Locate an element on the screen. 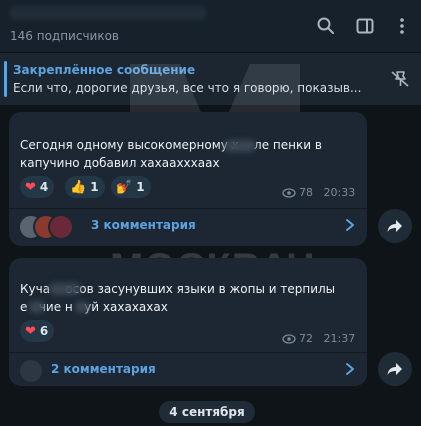 This screenshot has height=426, width=421. thumbs-up-emoji: 👍 is located at coordinates (78, 187).